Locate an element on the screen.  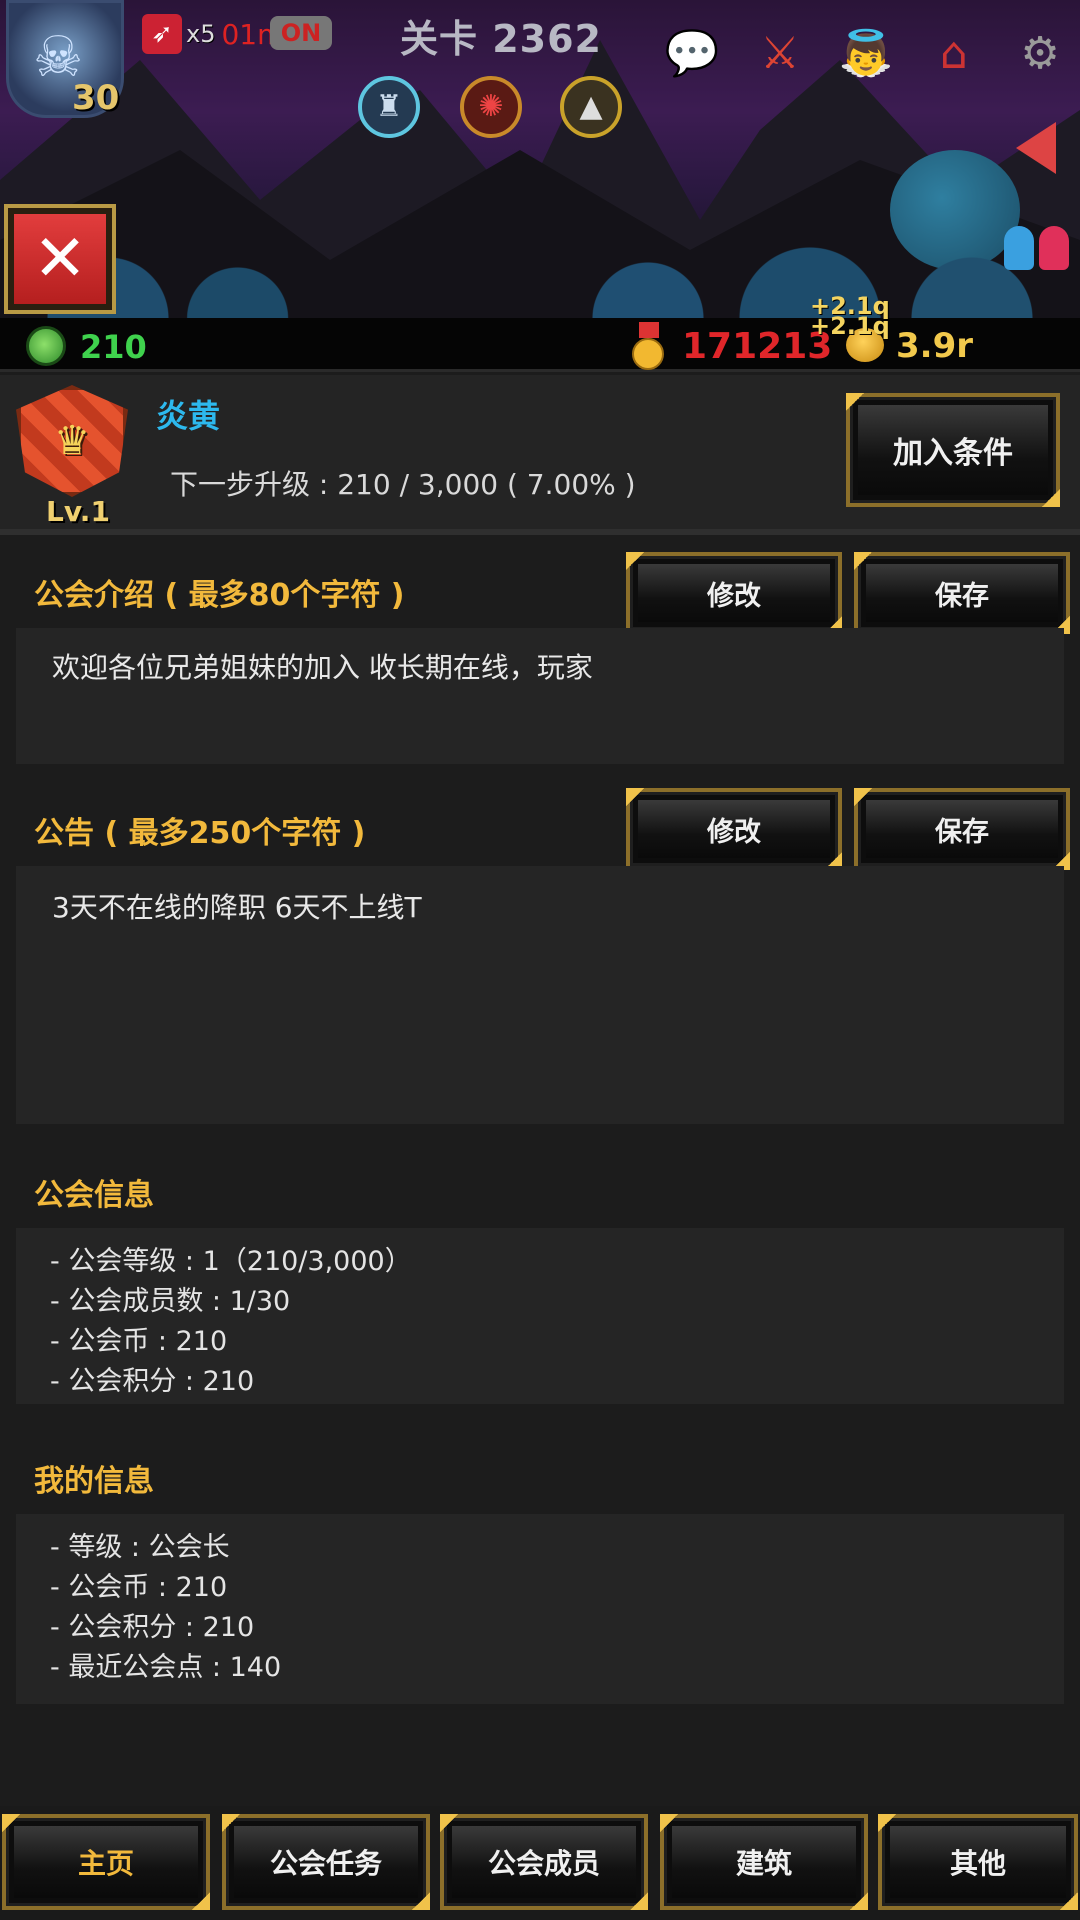
skill-cake-icon: ♜ is located at coordinates (389, 107).